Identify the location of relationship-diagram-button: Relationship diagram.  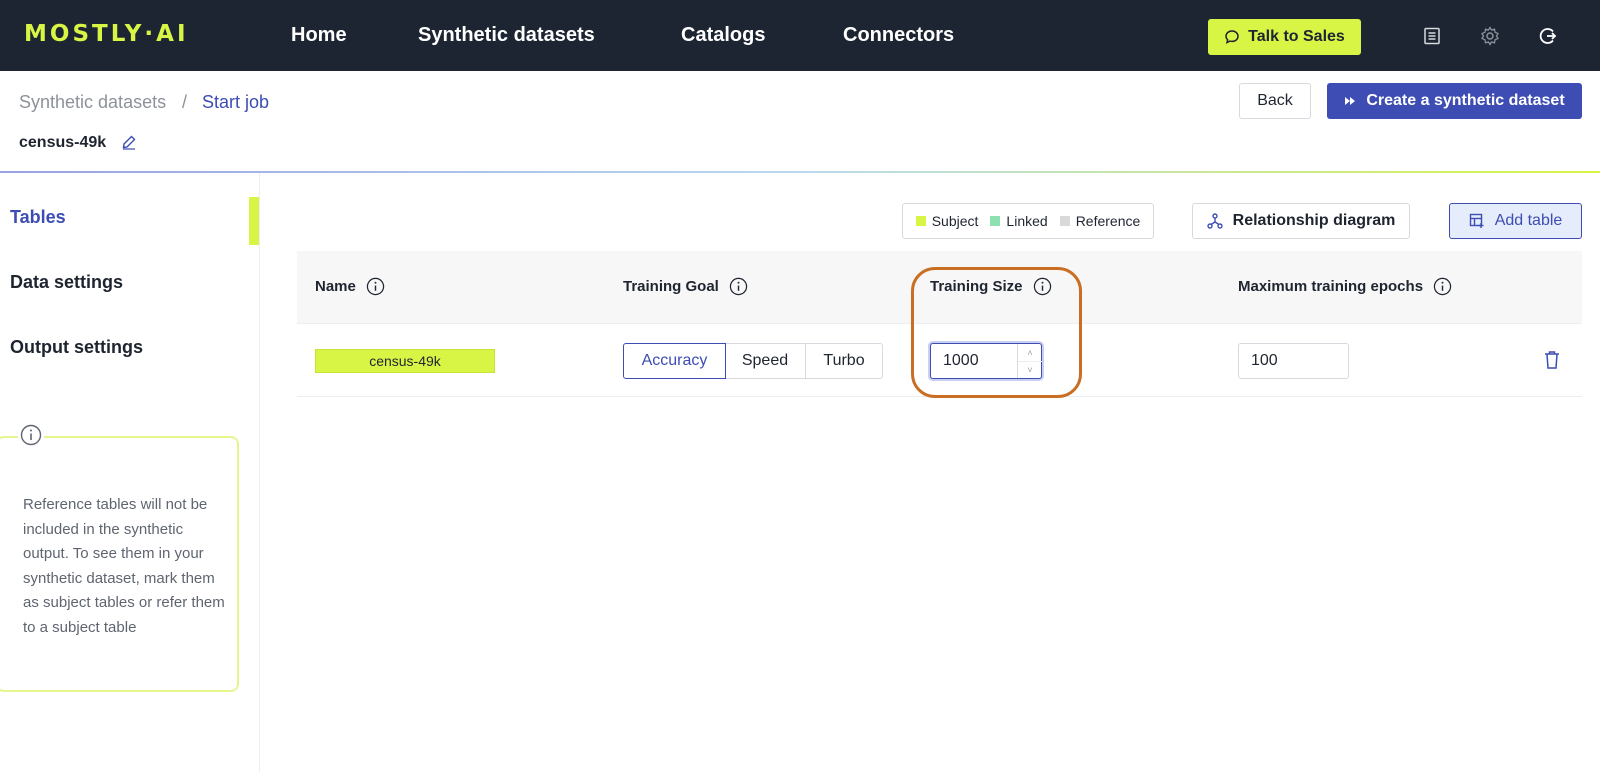
(1301, 221).